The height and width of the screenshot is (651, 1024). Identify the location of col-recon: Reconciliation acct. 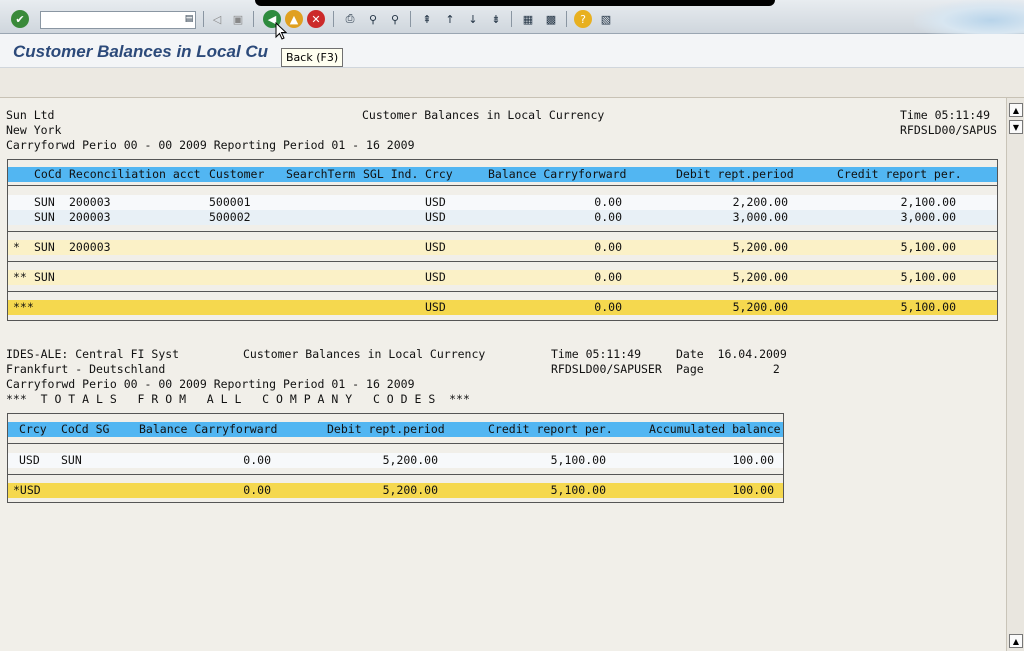
(135, 174).